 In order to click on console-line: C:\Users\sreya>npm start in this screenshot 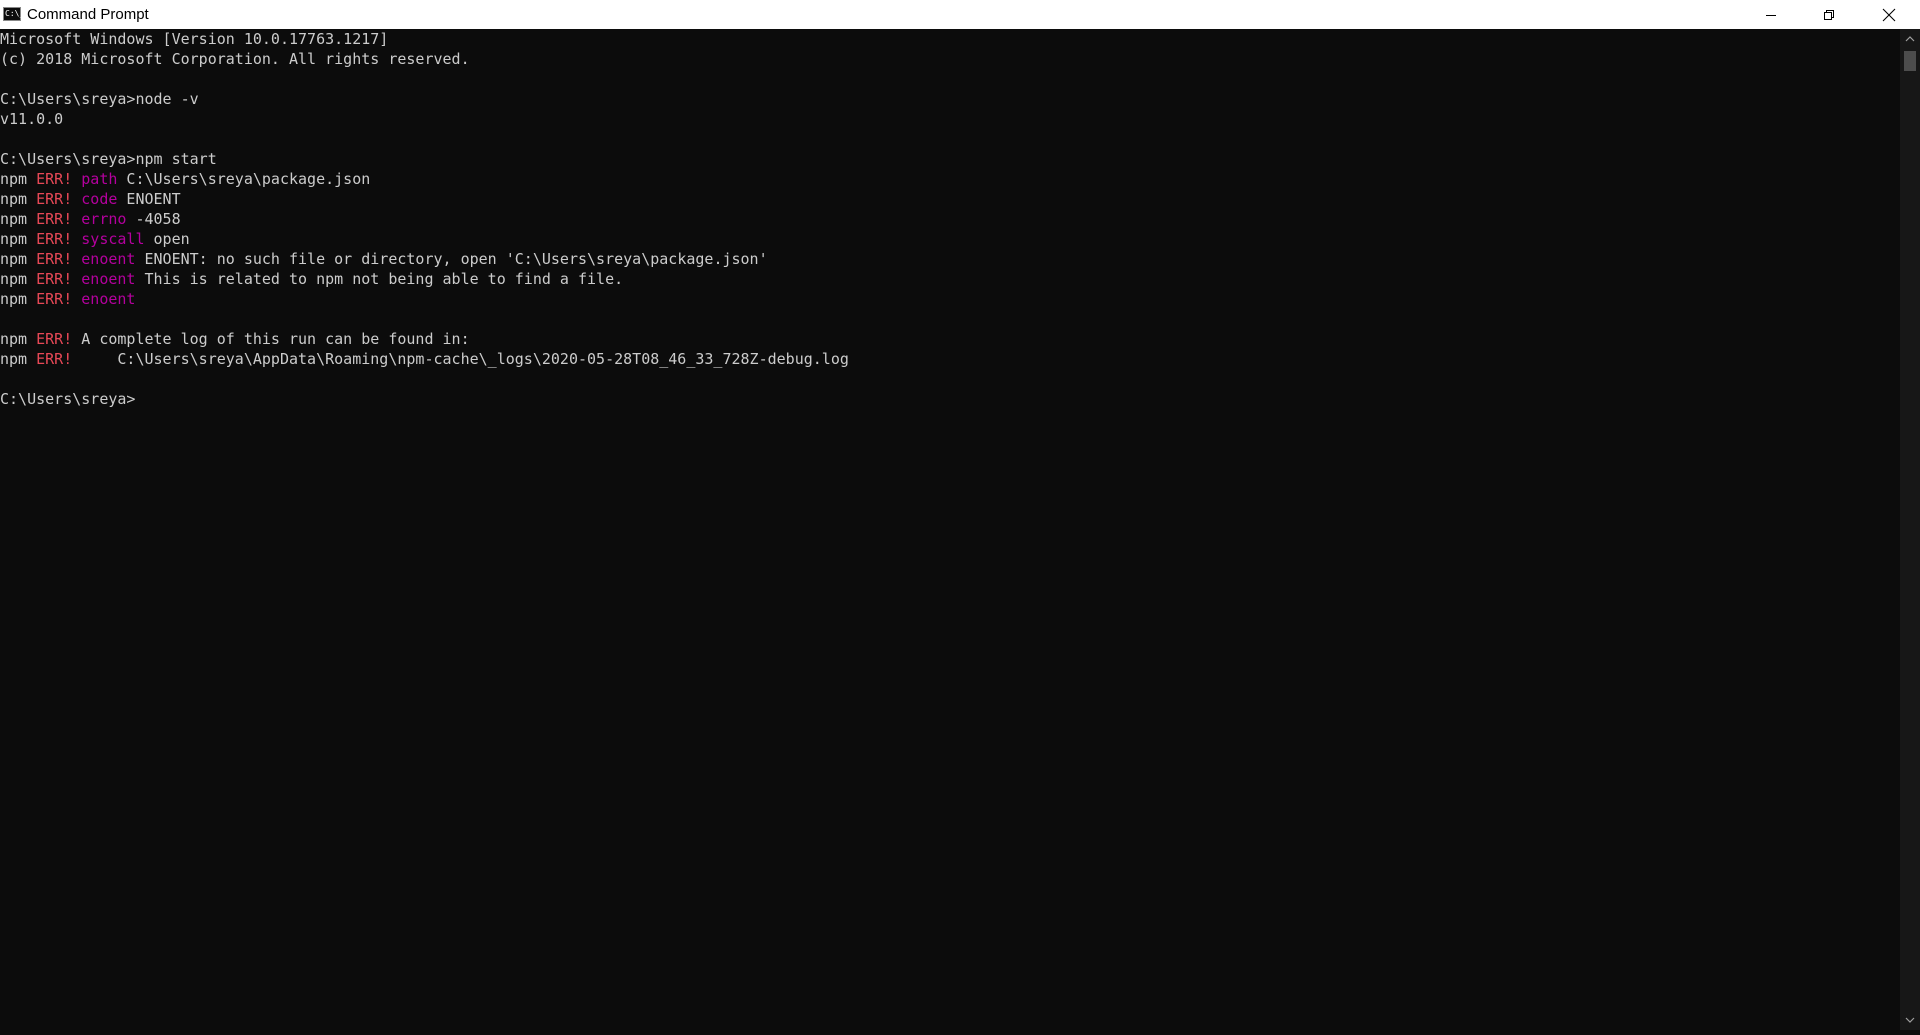, I will do `click(108, 159)`.